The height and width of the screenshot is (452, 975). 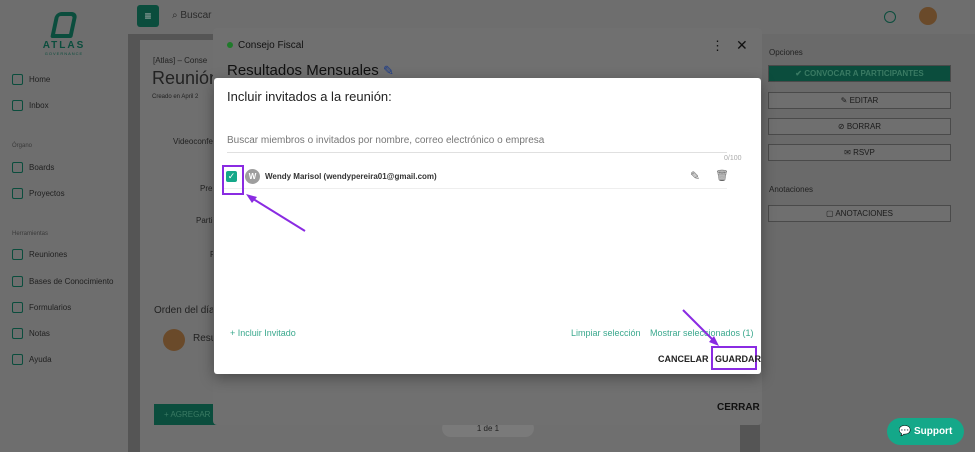 I want to click on logo-text: ATLAS, so click(x=64, y=45).